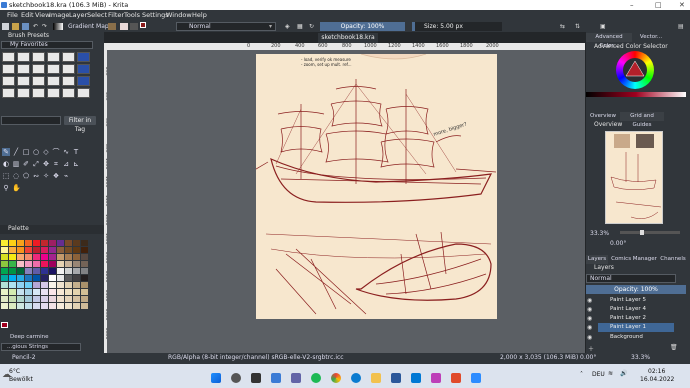 The height and width of the screenshot is (388, 690). What do you see at coordinates (66, 164) in the screenshot?
I see `assistant-tool-icon: ⊿` at bounding box center [66, 164].